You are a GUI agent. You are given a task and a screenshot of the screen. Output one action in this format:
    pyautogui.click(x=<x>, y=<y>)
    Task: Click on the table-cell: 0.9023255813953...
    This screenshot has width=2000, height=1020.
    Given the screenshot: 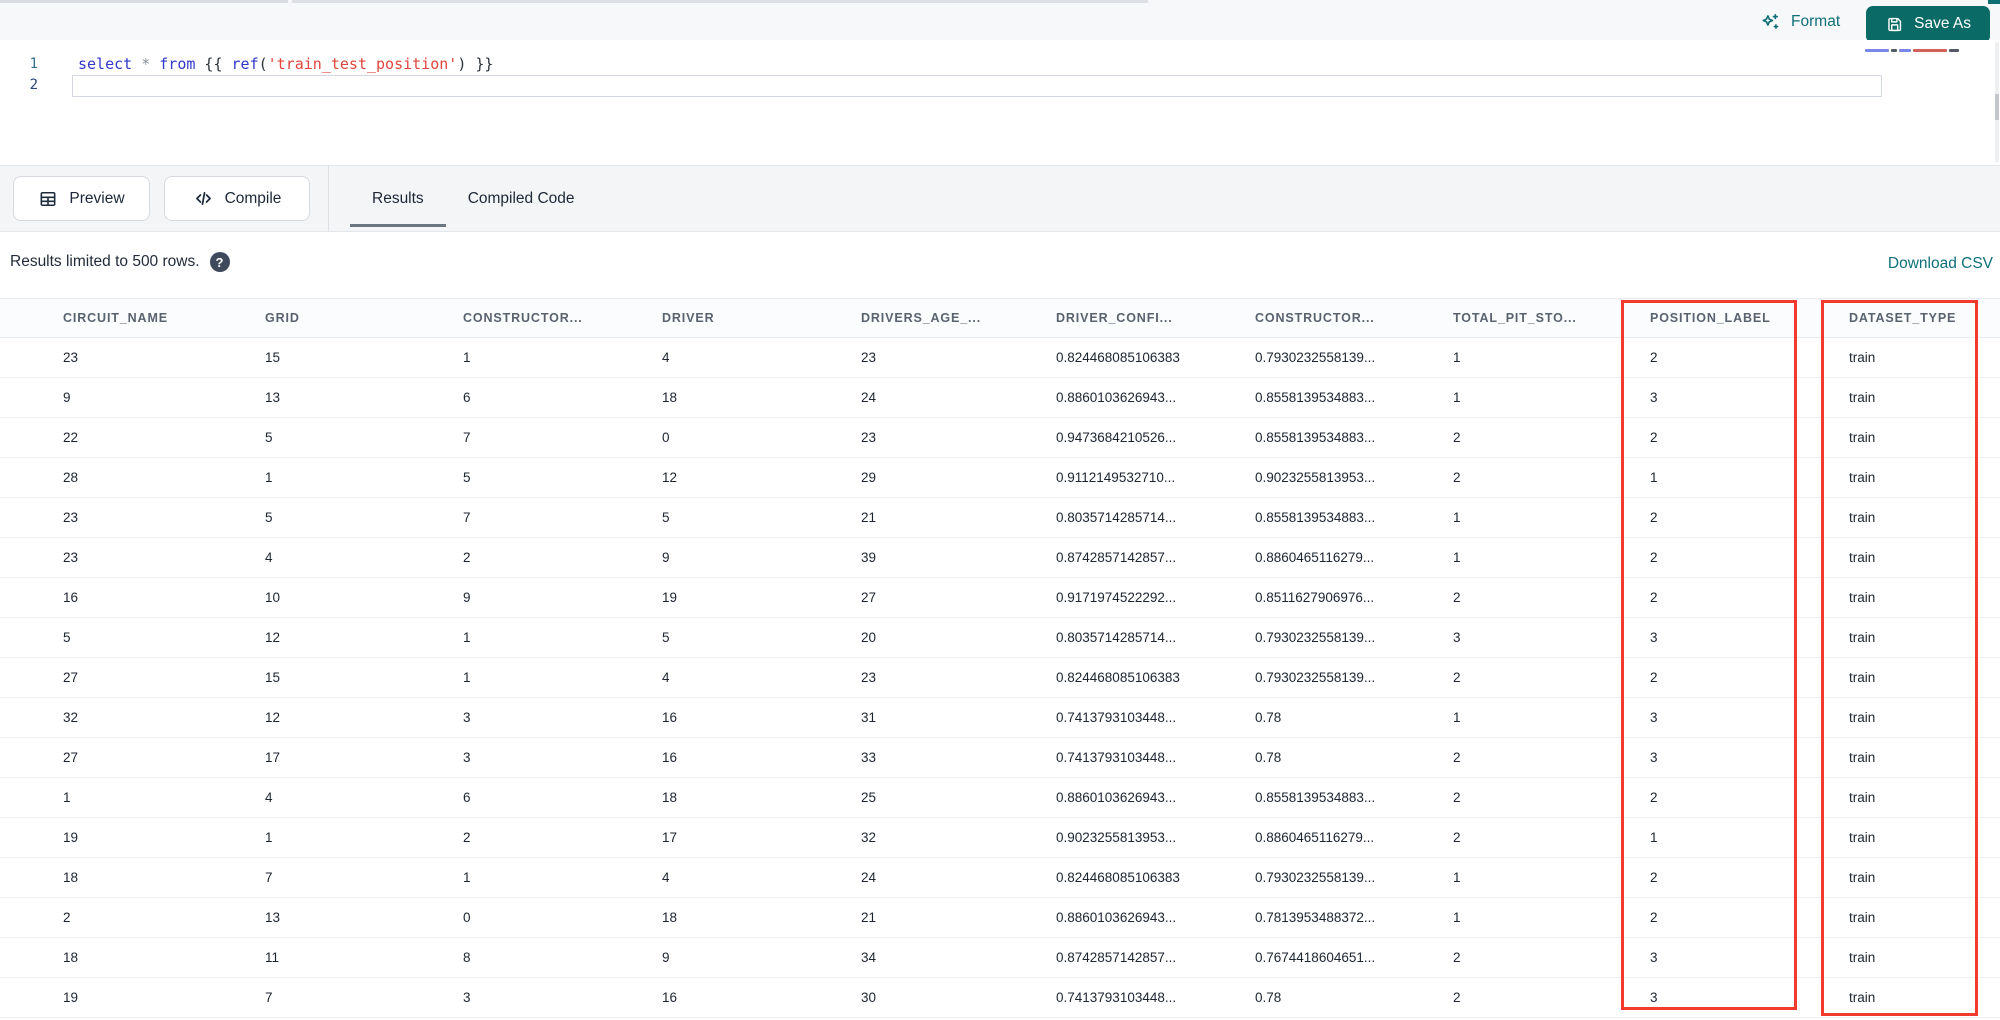 What is the action you would take?
    pyautogui.click(x=1116, y=837)
    